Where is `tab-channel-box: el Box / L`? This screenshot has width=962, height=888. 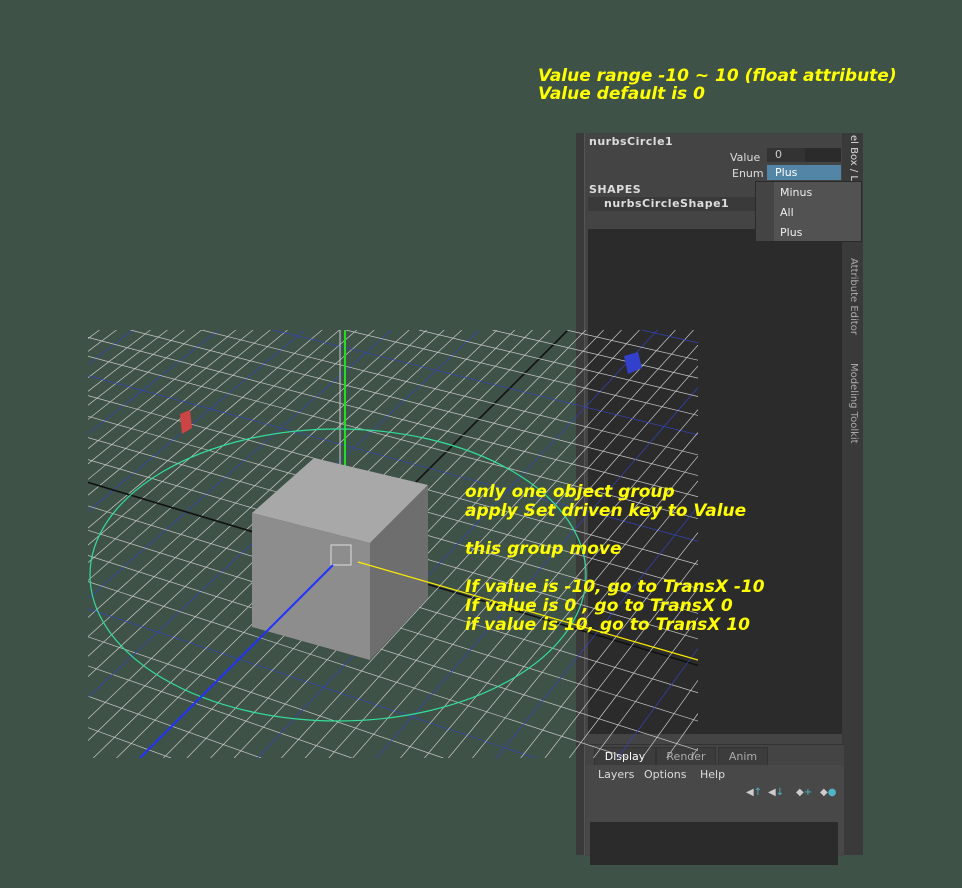
tab-channel-box: el Box / L is located at coordinates (852, 158).